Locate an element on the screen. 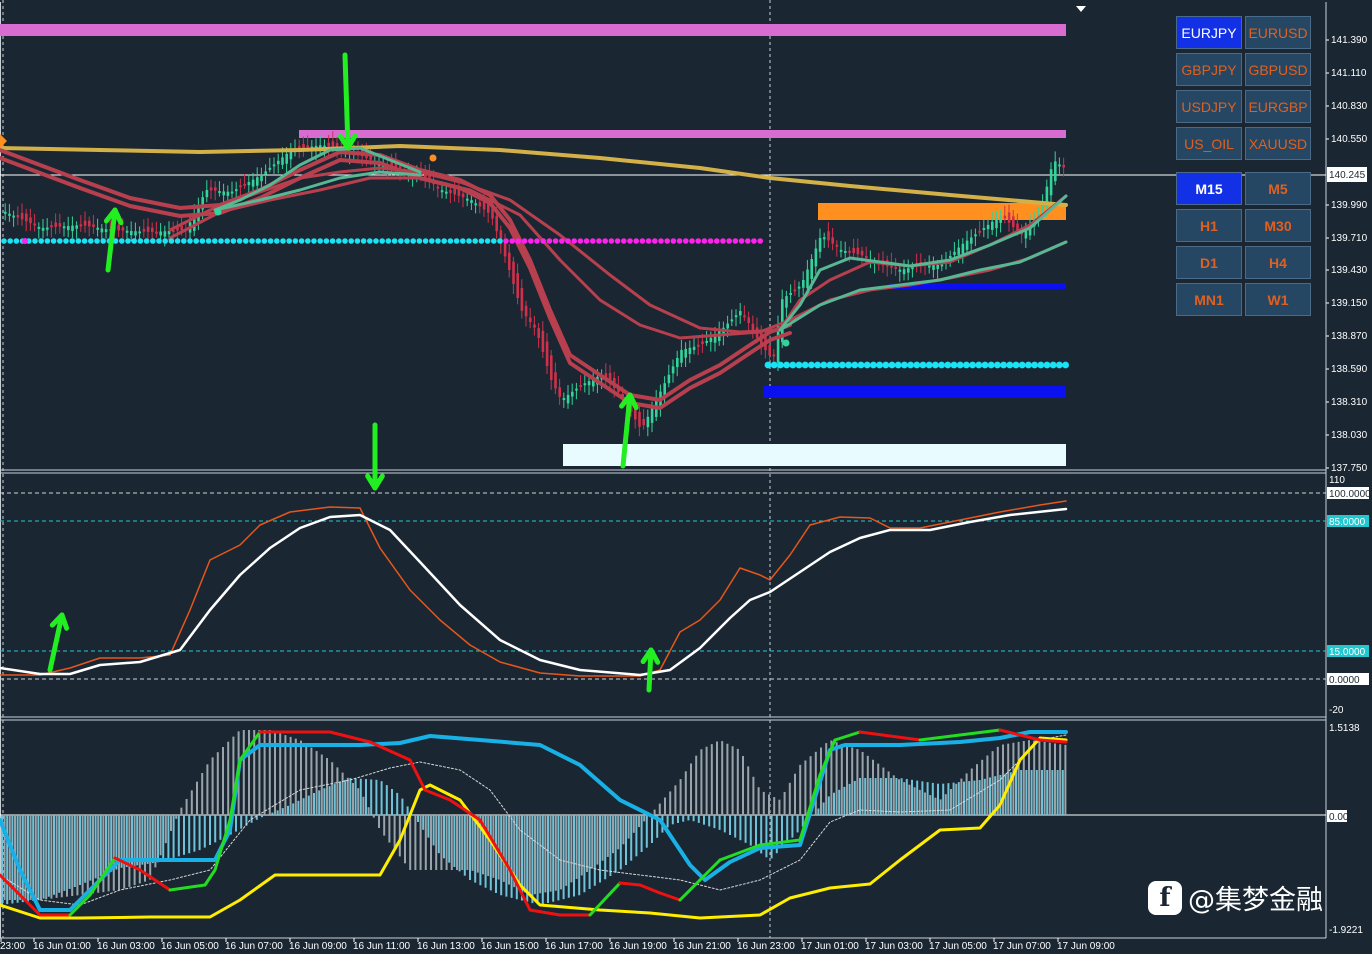  timeframe-button-d1: D1 is located at coordinates (1209, 262).